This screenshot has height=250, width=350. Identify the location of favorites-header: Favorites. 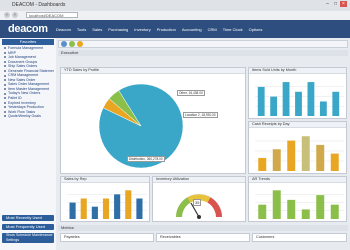
(28, 42).